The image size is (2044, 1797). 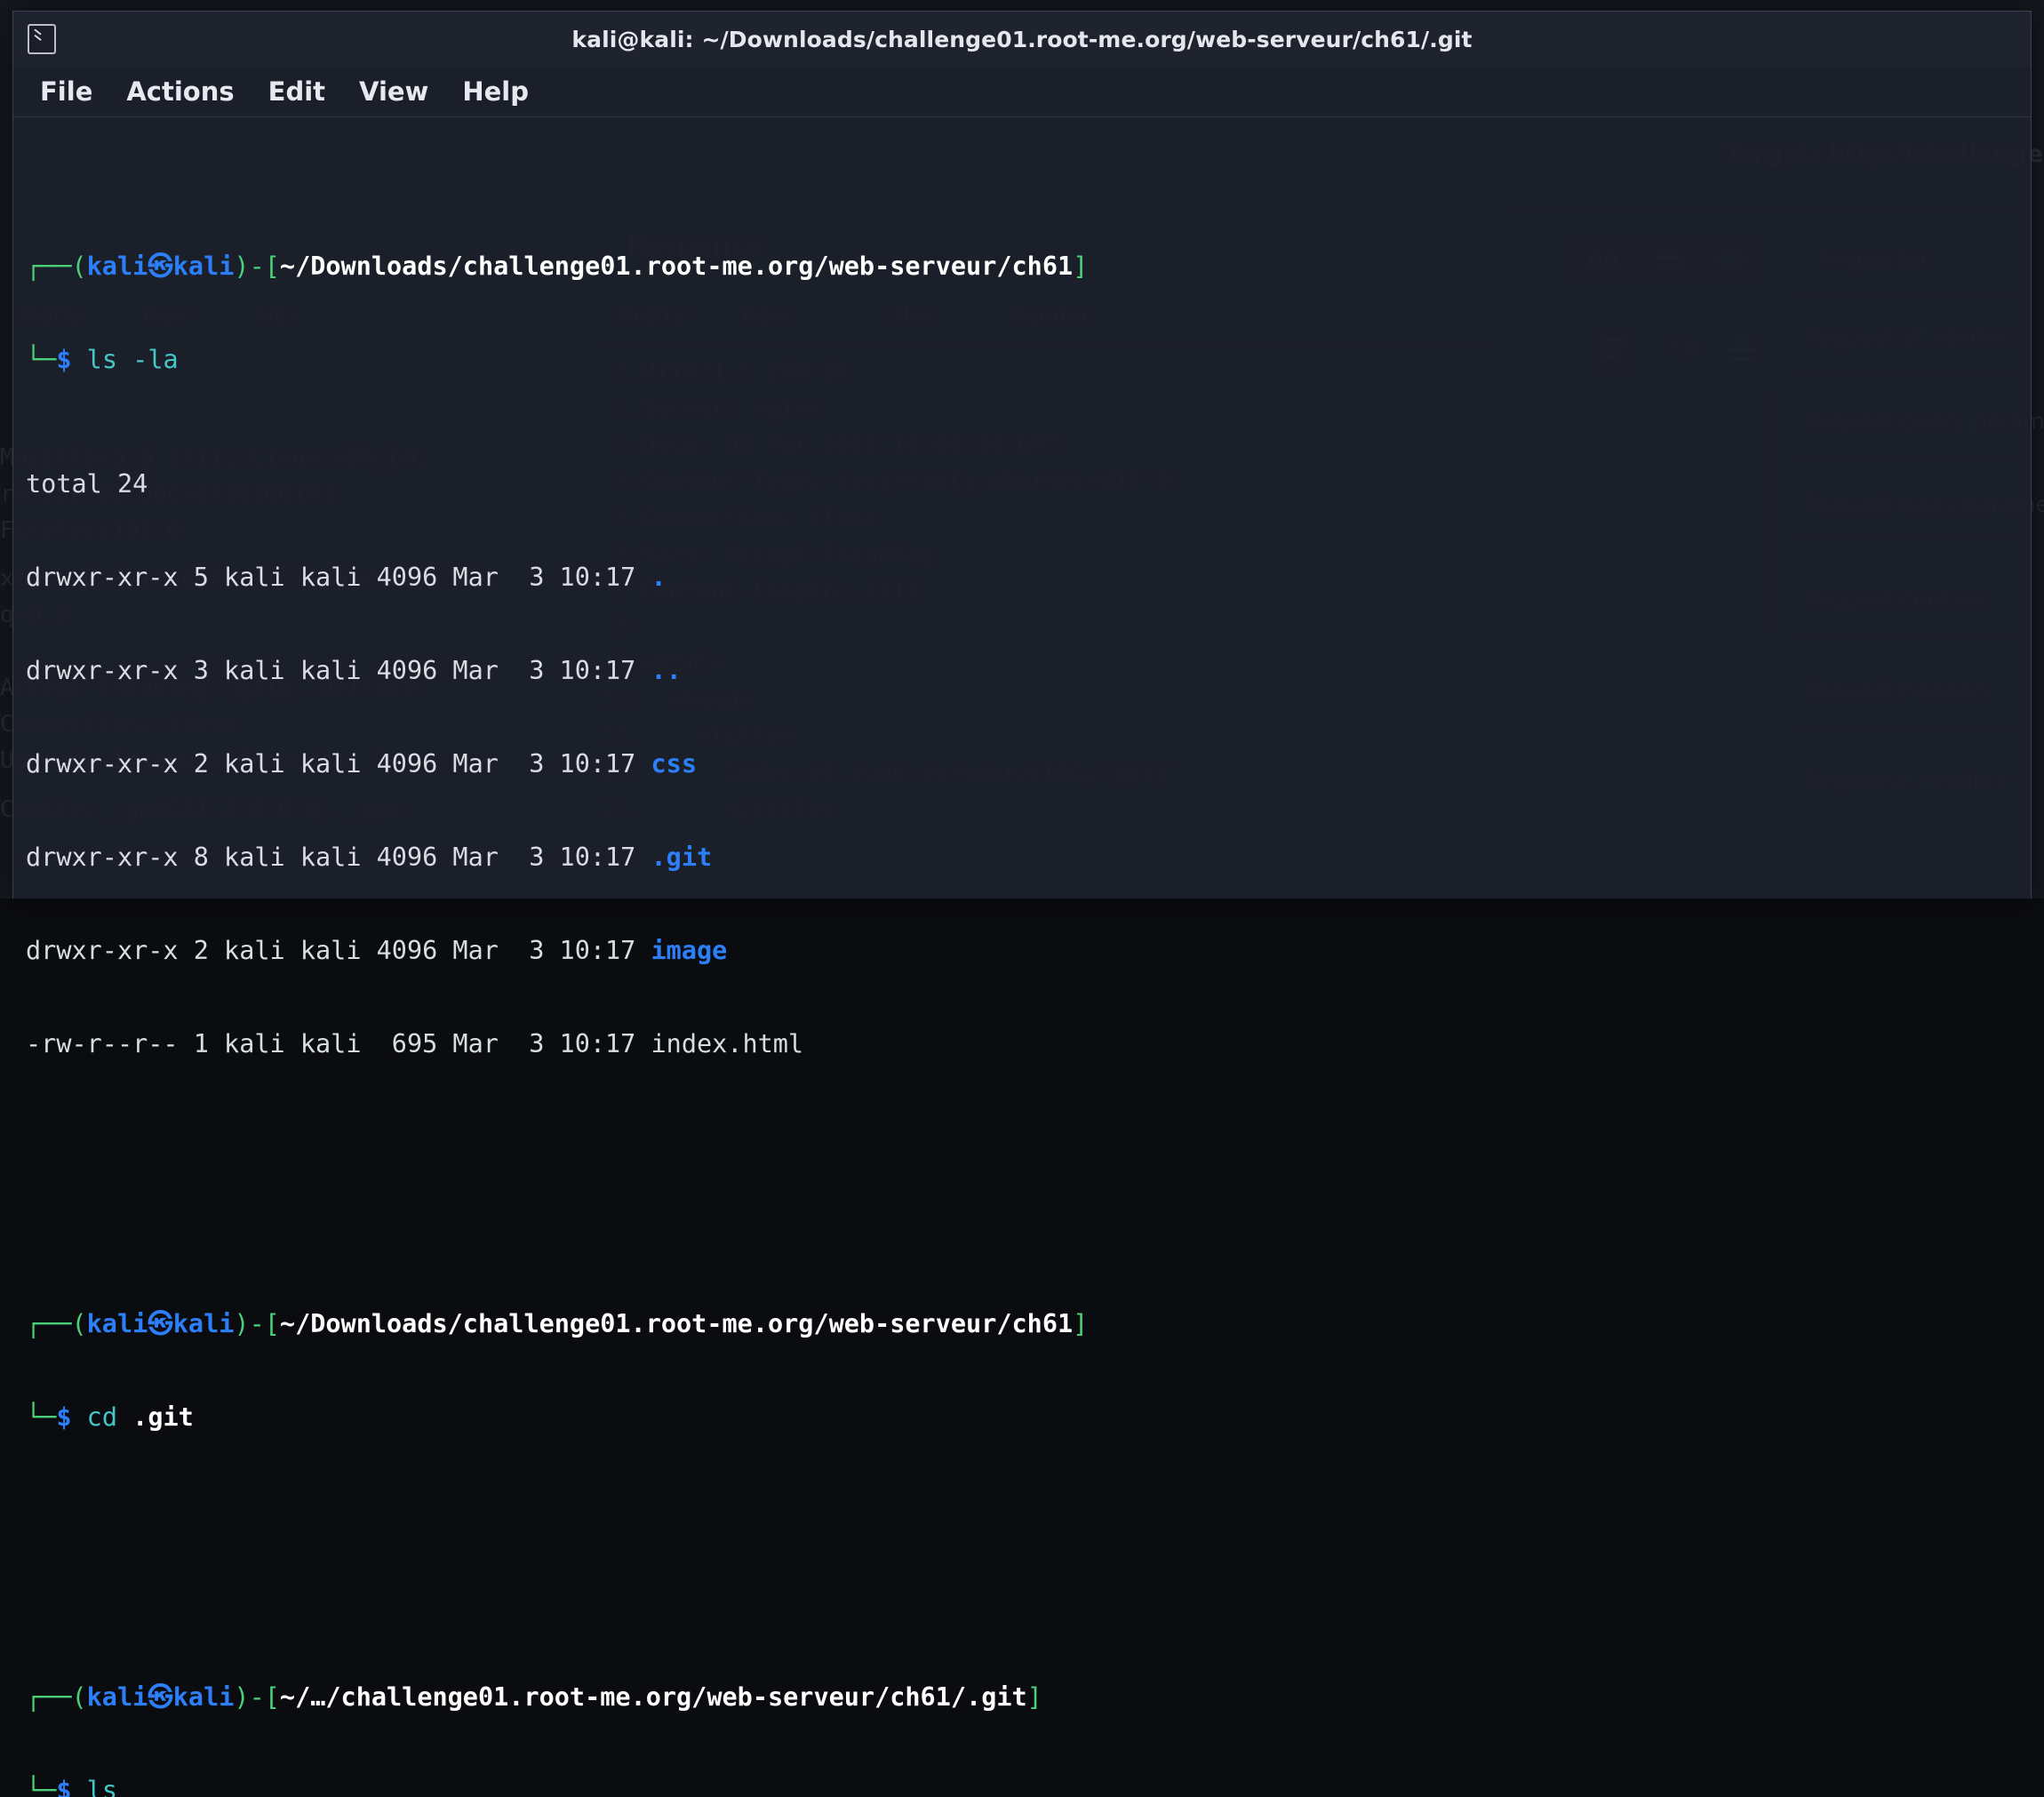 I want to click on menubar: File Actions Edit View Help, so click(x=1022, y=92).